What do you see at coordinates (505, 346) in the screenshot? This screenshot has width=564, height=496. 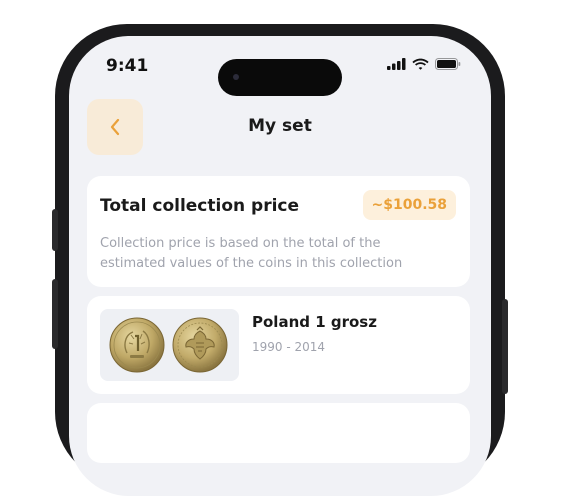 I see `phone-power-button` at bounding box center [505, 346].